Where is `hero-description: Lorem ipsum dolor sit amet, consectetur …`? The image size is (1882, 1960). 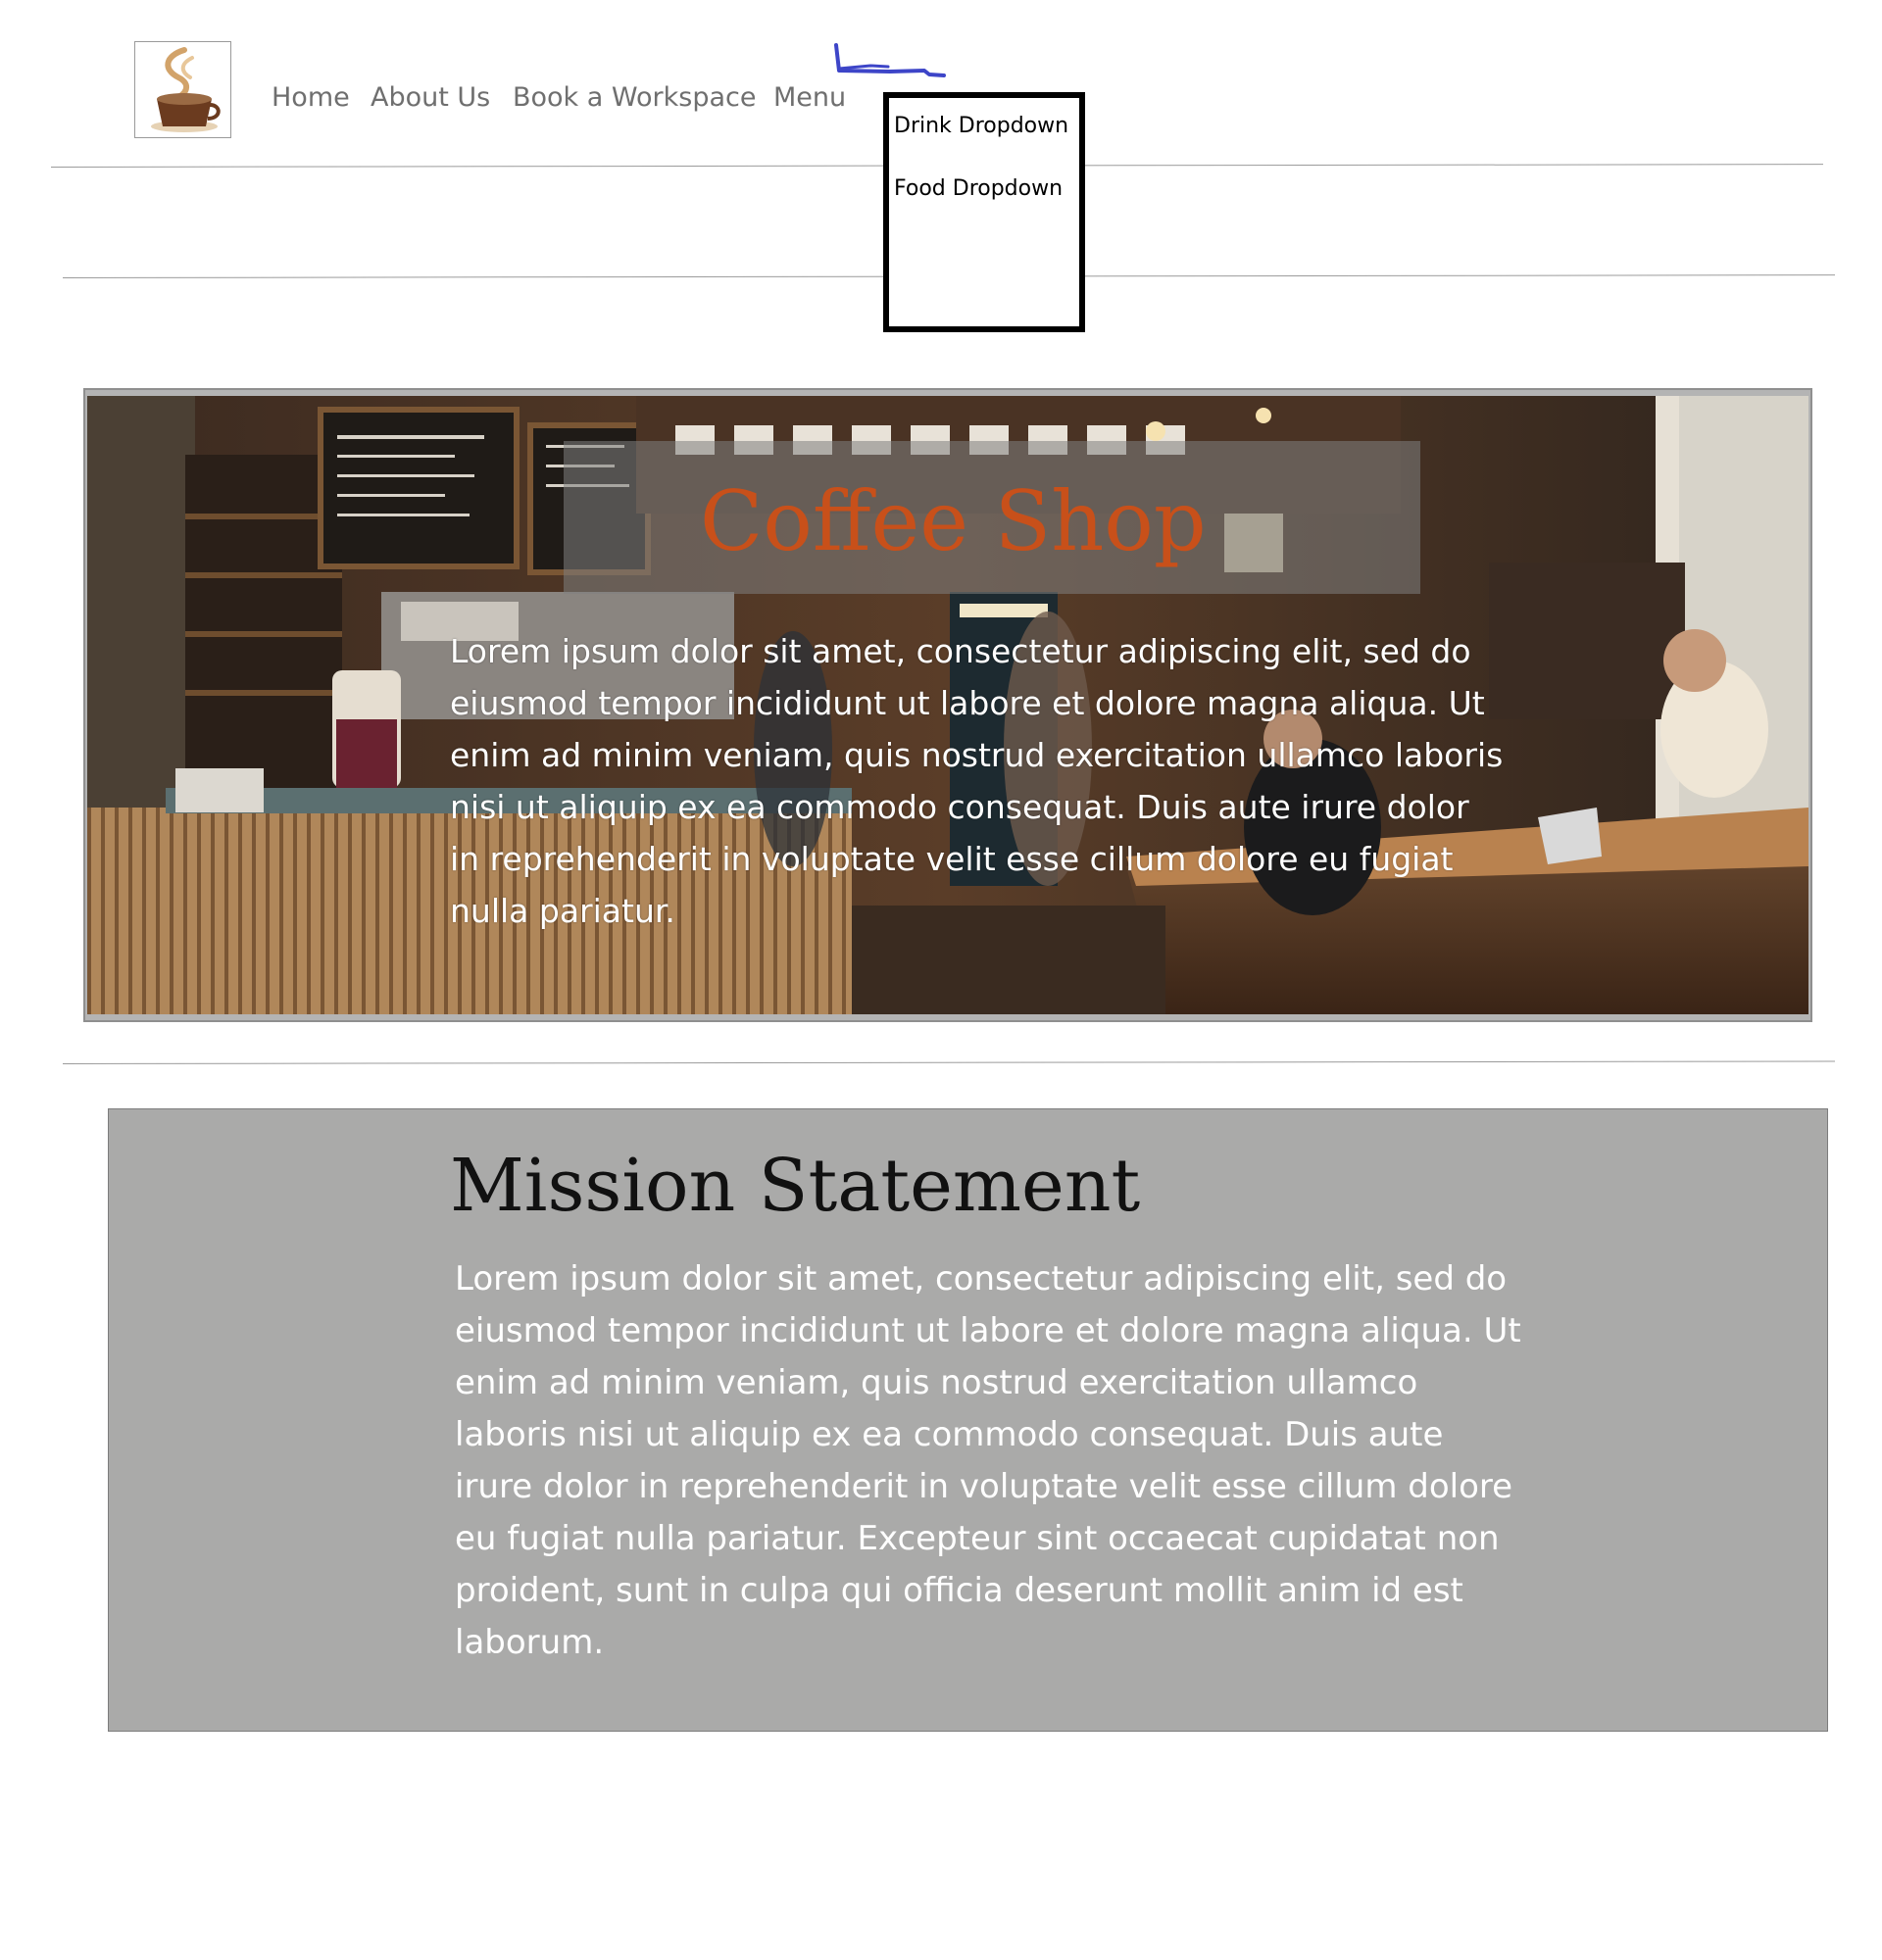
hero-description: Lorem ipsum dolor sit amet, consectetur … is located at coordinates (977, 781).